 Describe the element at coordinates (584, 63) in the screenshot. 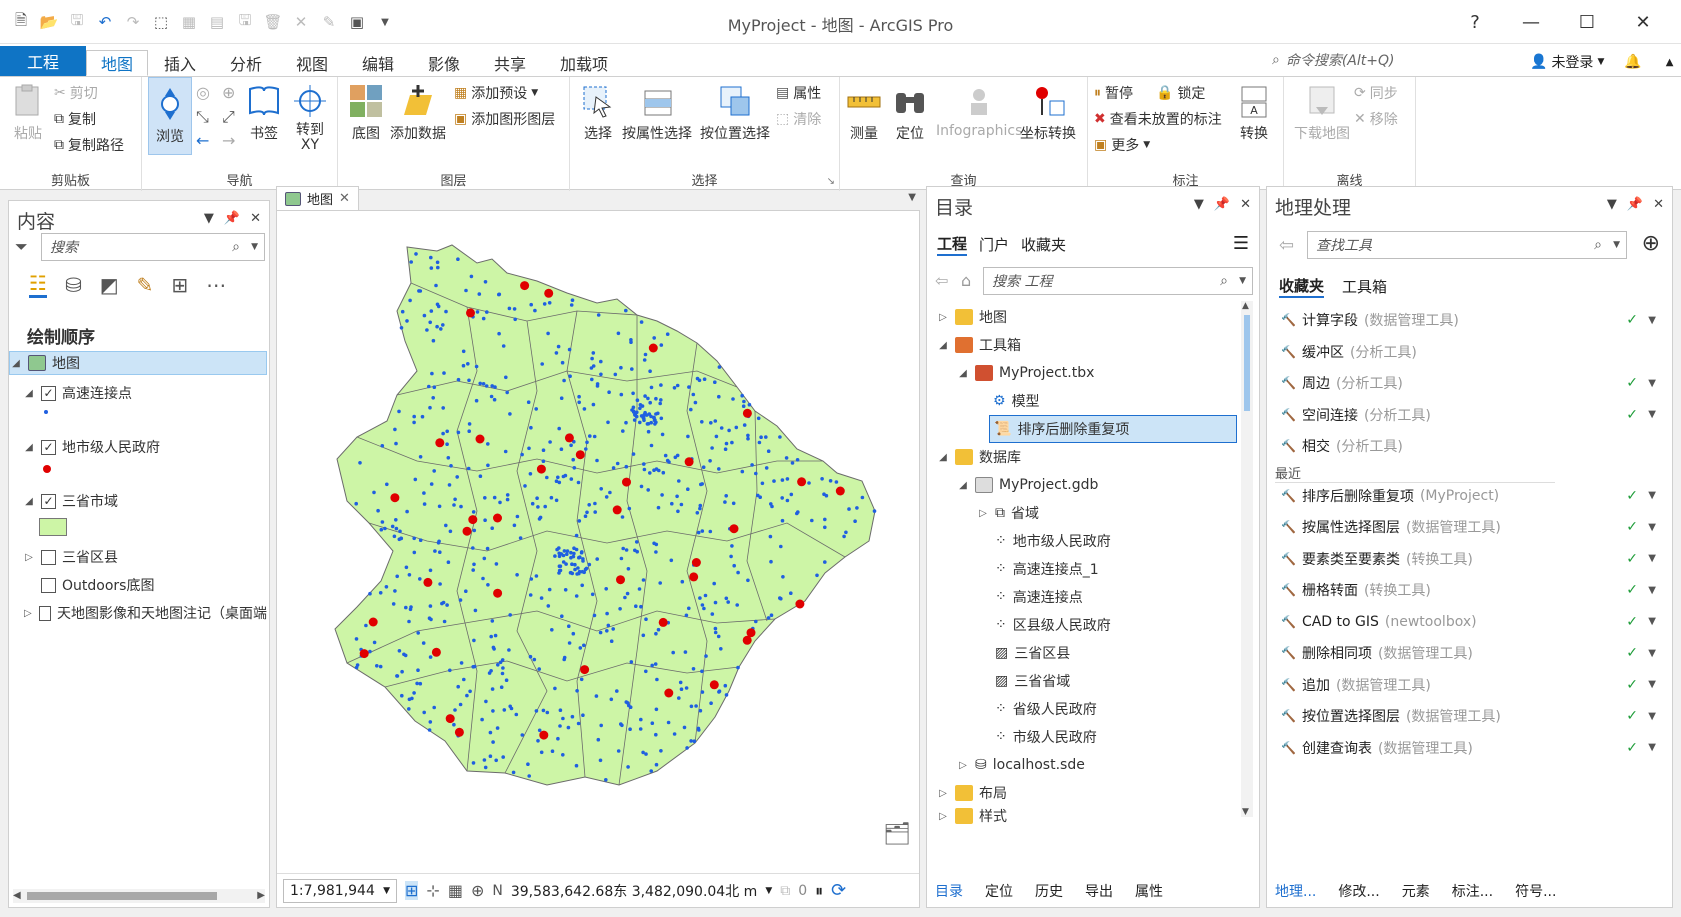

I see `tab-addin: 加载项` at that location.